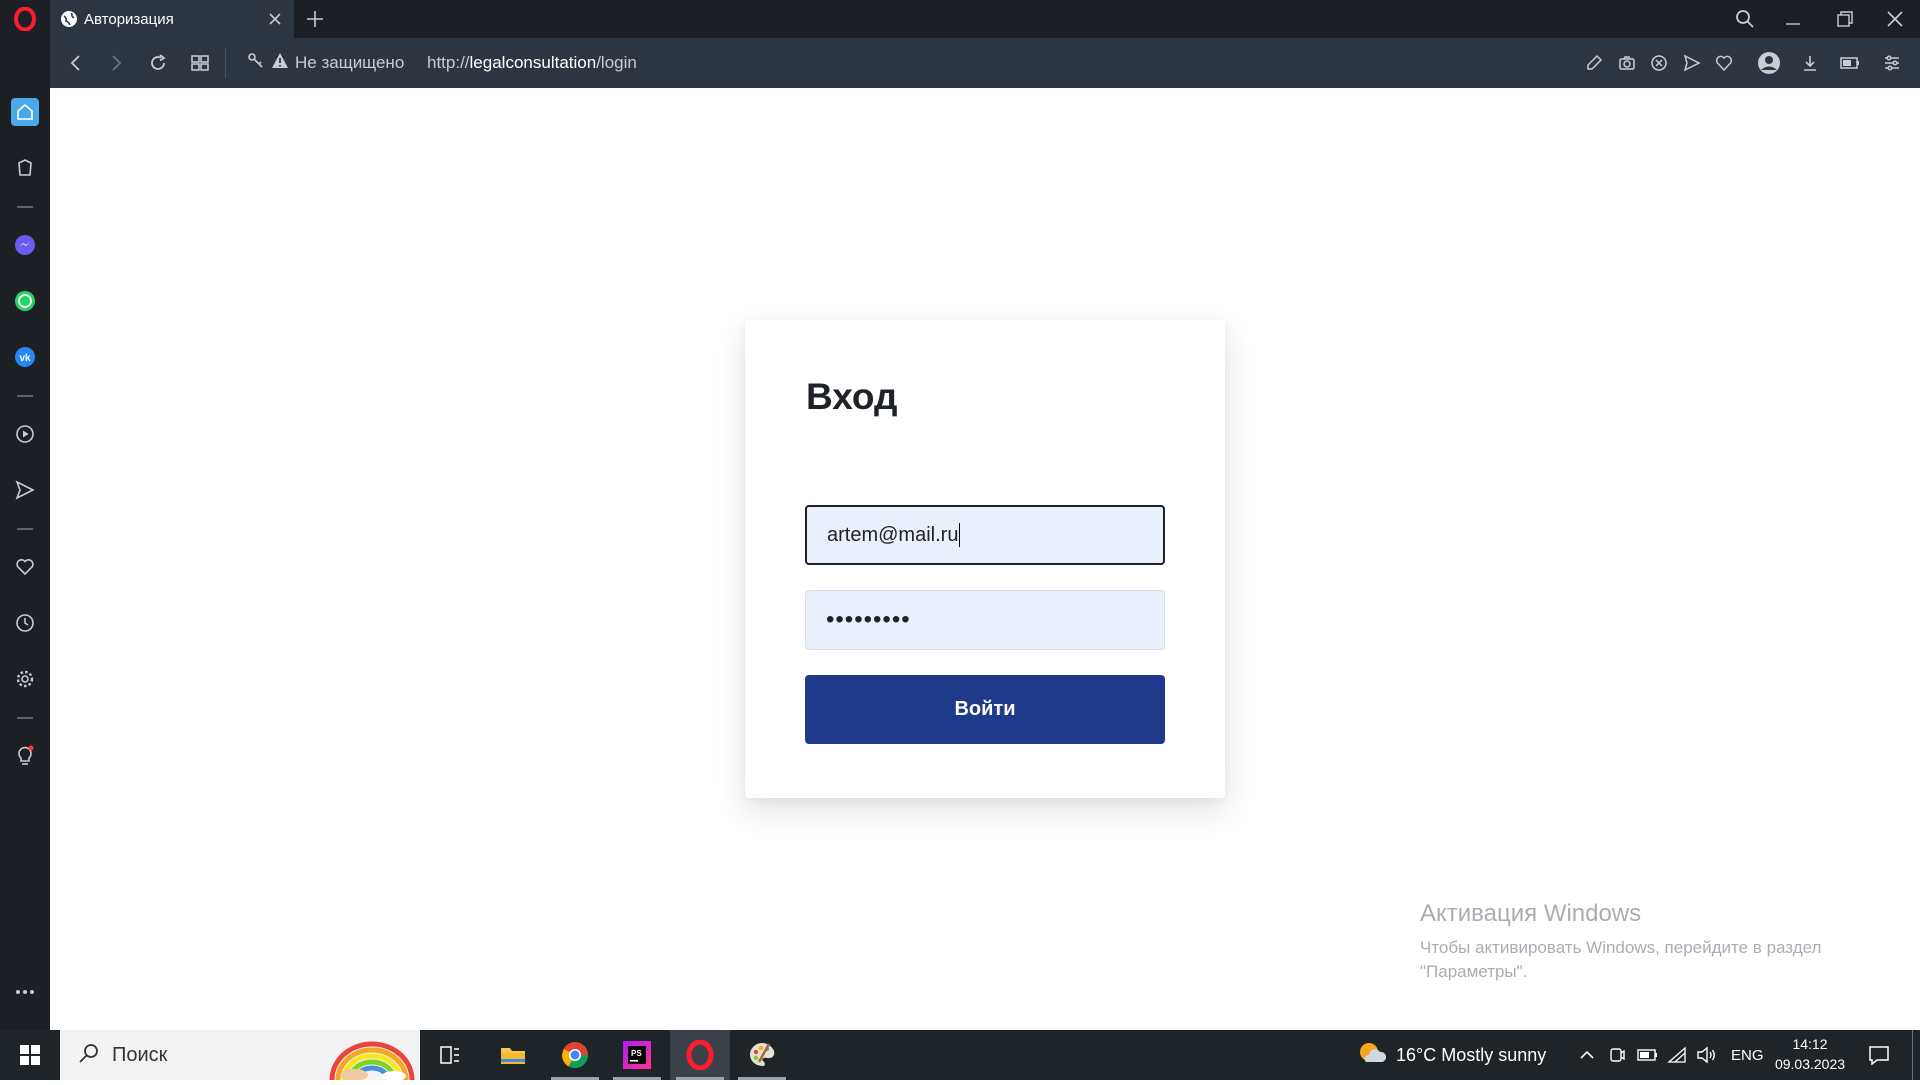 The height and width of the screenshot is (1085, 1920). I want to click on browser-search-icon, so click(1745, 19).